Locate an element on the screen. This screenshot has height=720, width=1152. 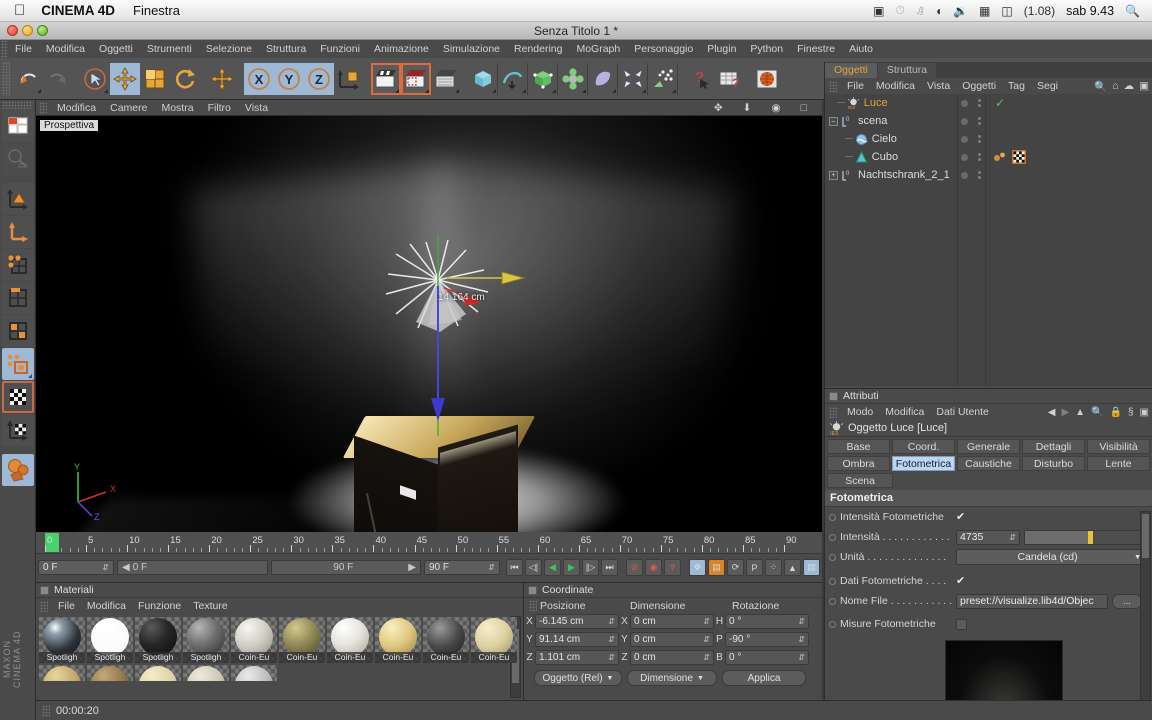
macos-clock: sab 9.43 is located at coordinates (1090, 11).